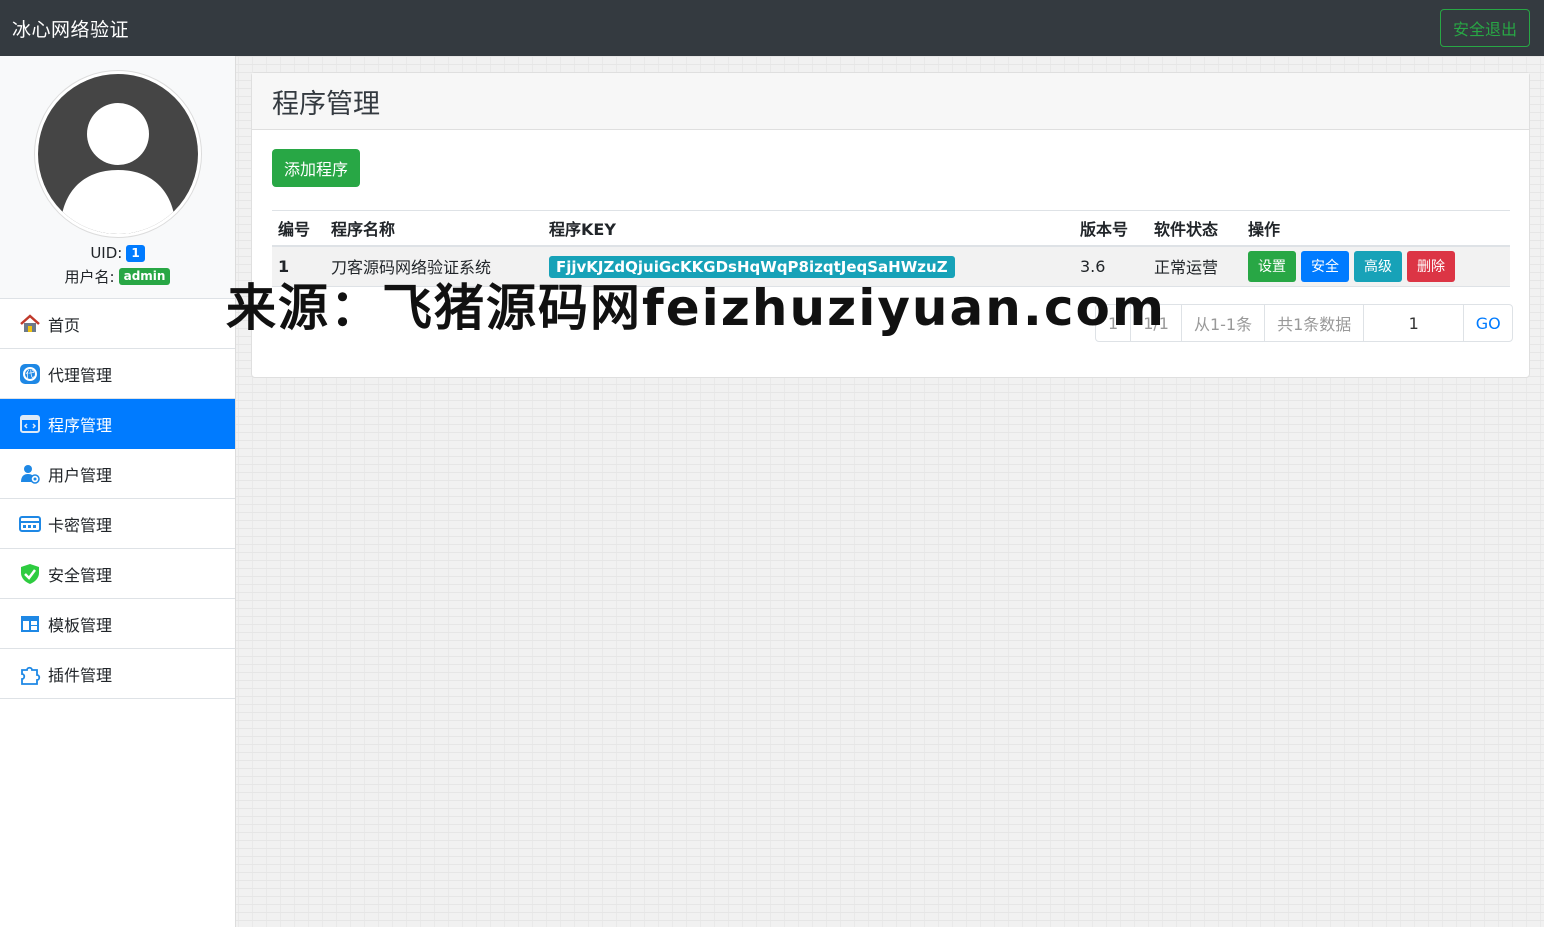 This screenshot has height=927, width=1544. What do you see at coordinates (80, 675) in the screenshot?
I see `sidebar-item-label: 插件管理` at bounding box center [80, 675].